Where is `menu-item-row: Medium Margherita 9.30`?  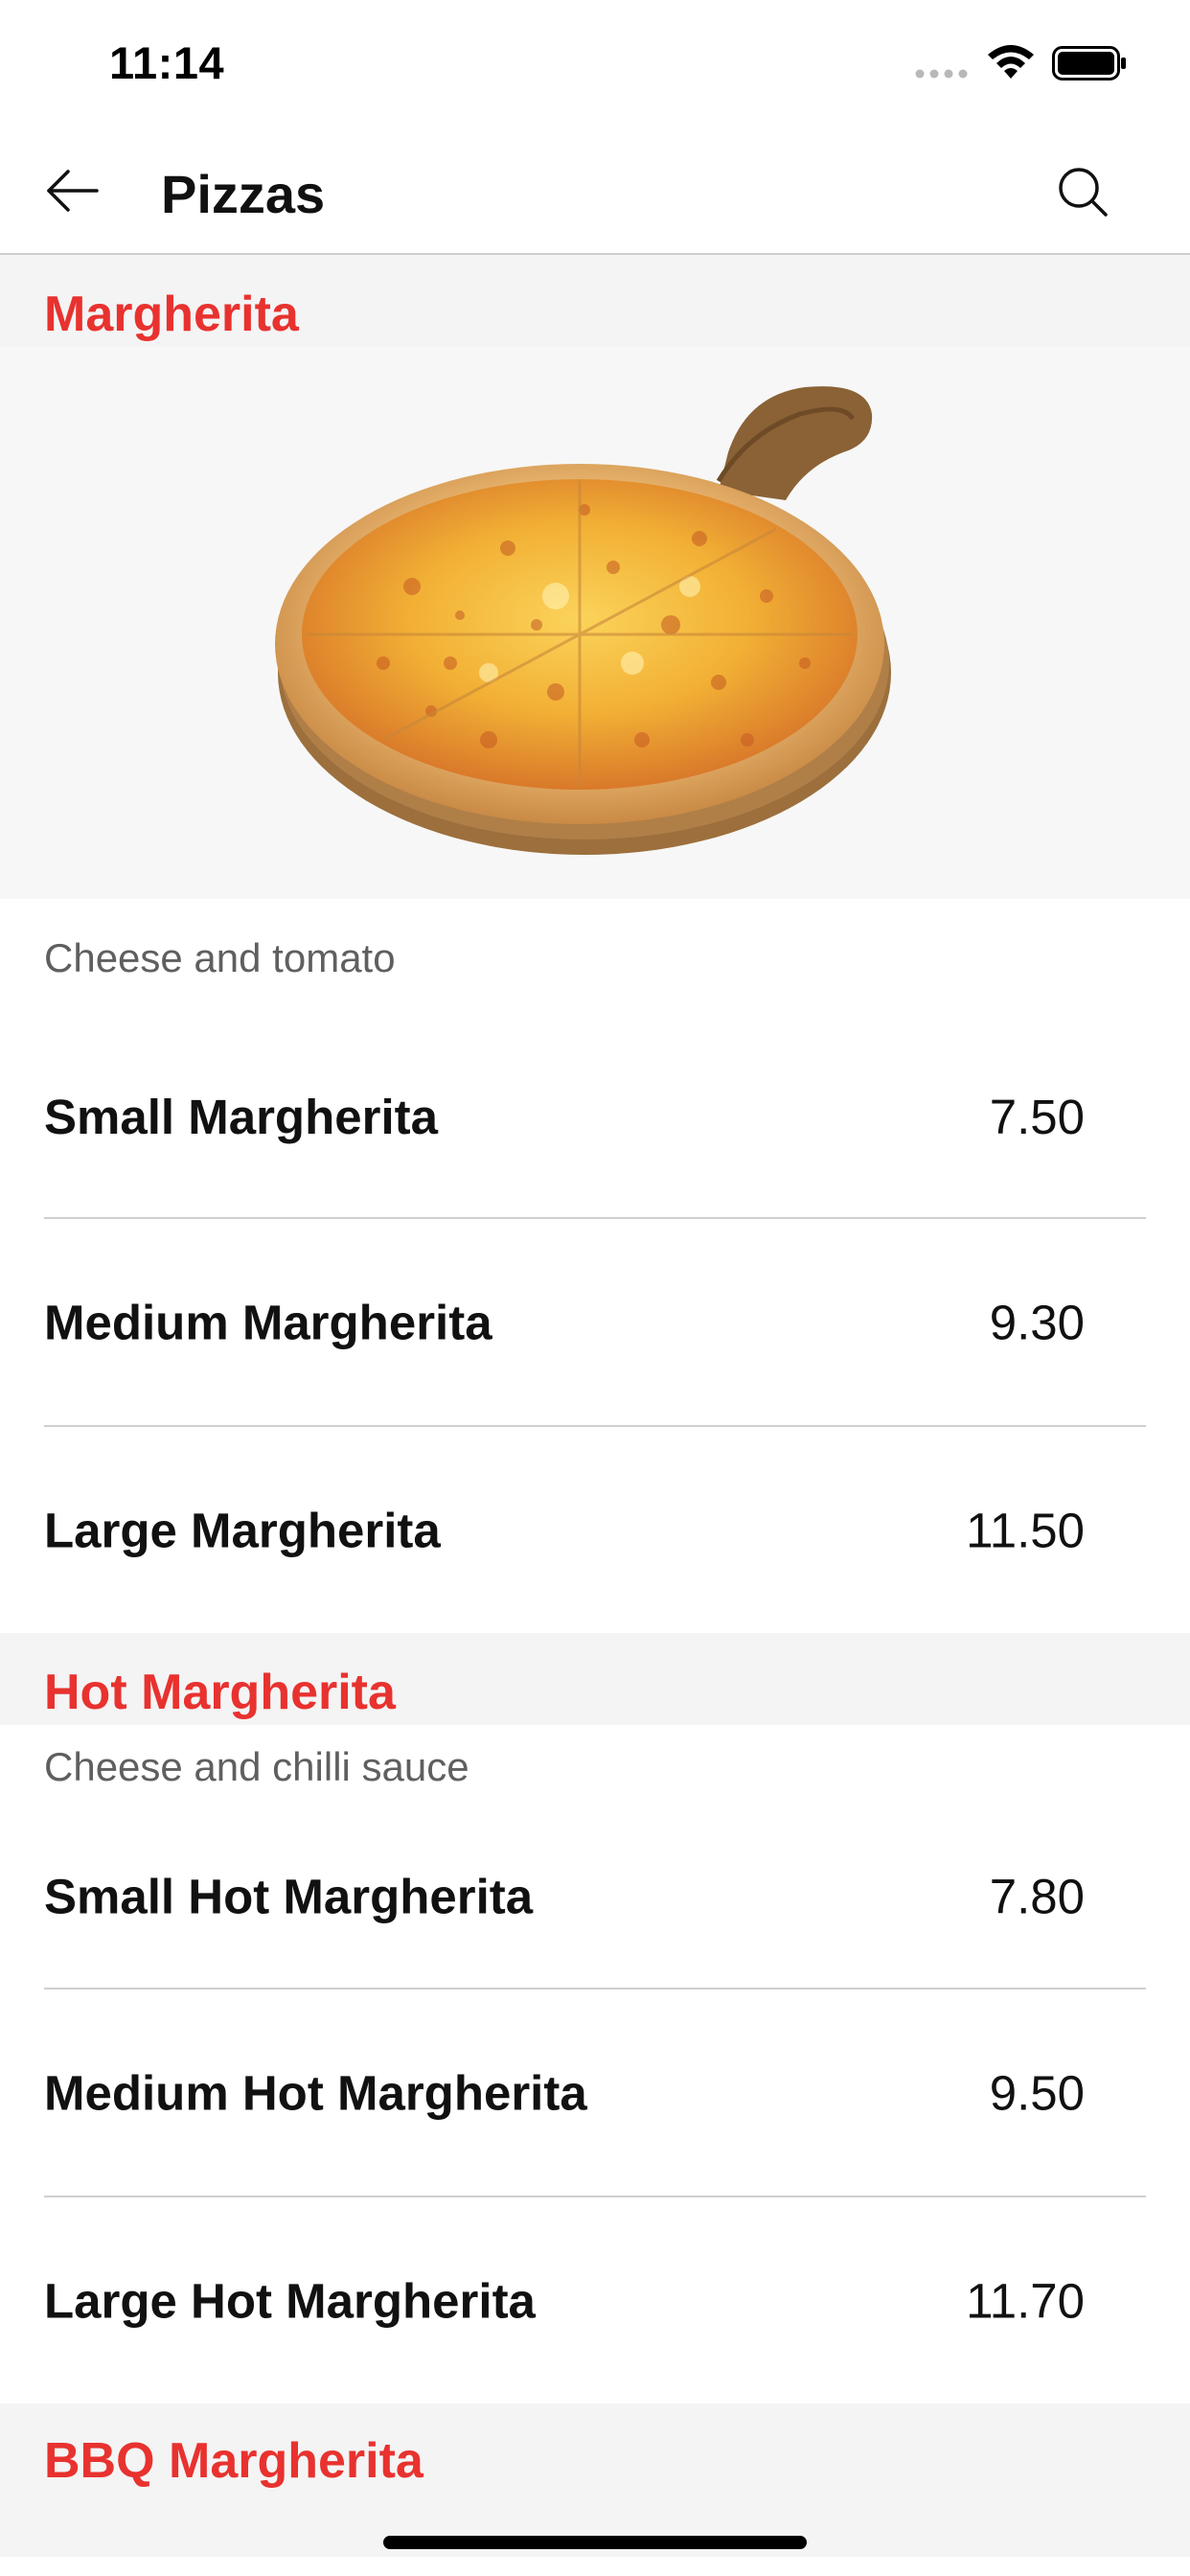
menu-item-row: Medium Margherita 9.30 is located at coordinates (595, 1322).